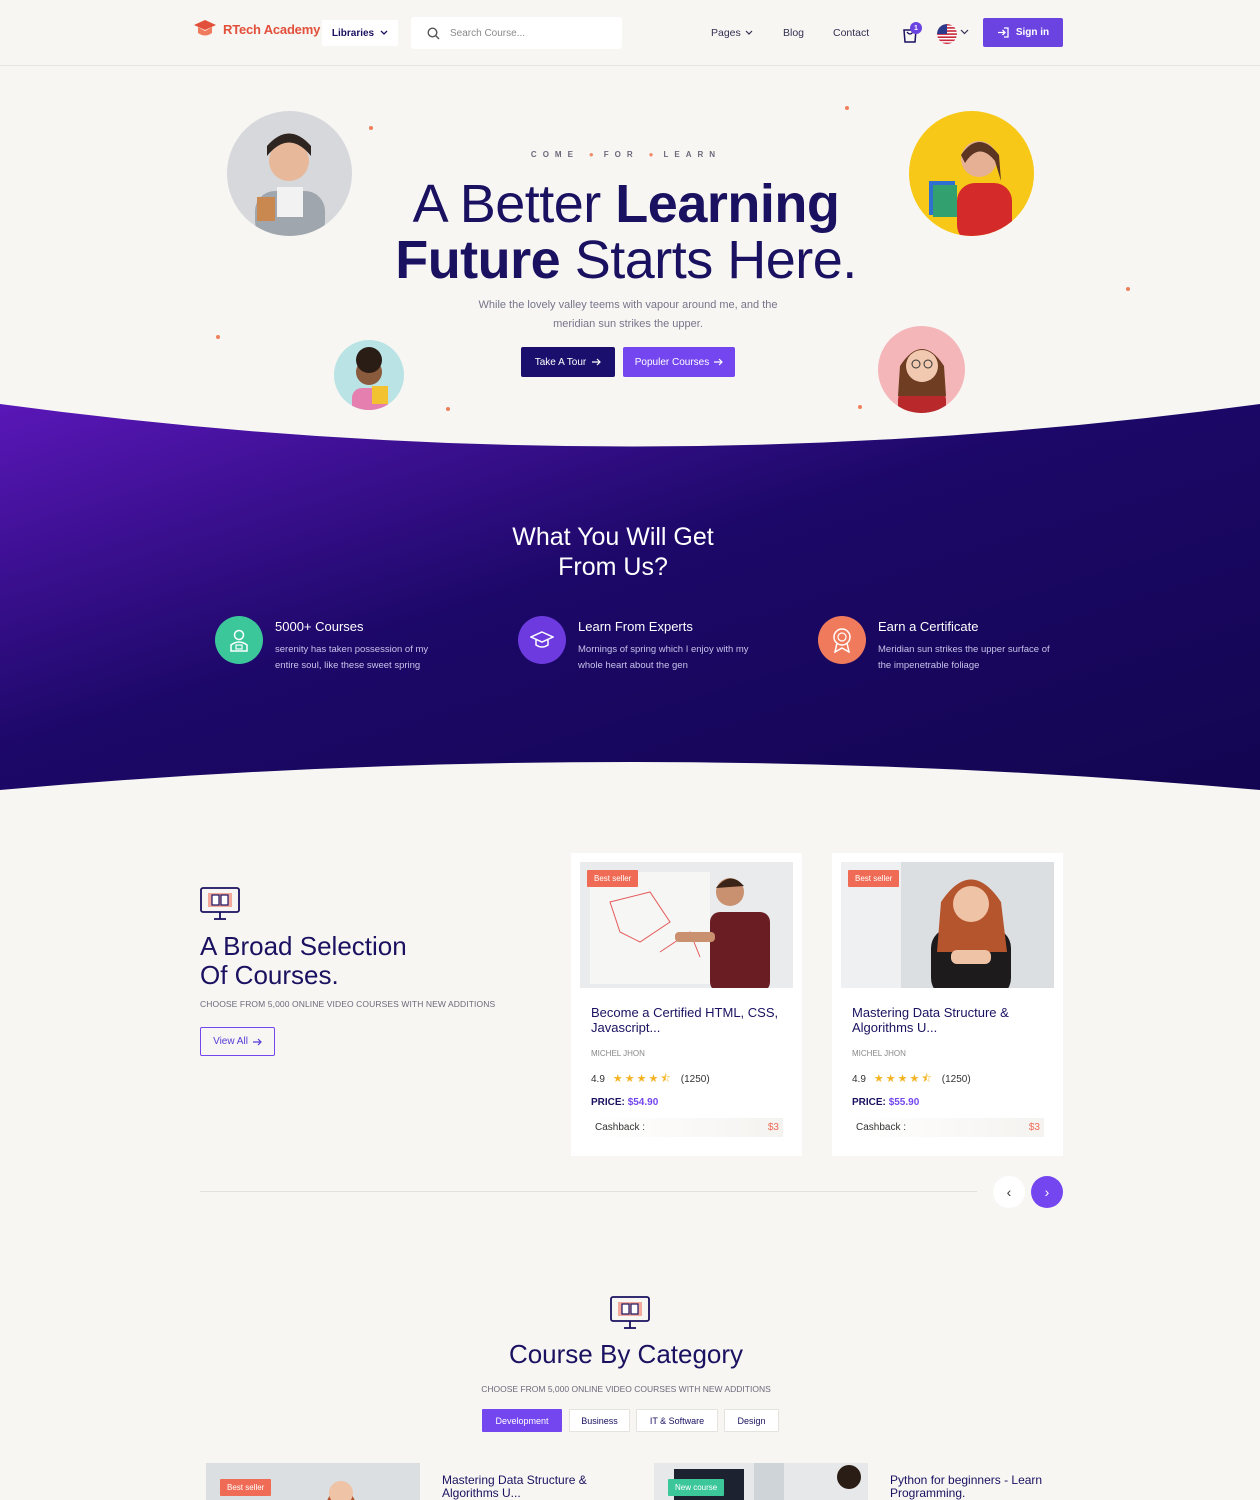  What do you see at coordinates (478, 260) in the screenshot?
I see `hero-title-bold: Future` at bounding box center [478, 260].